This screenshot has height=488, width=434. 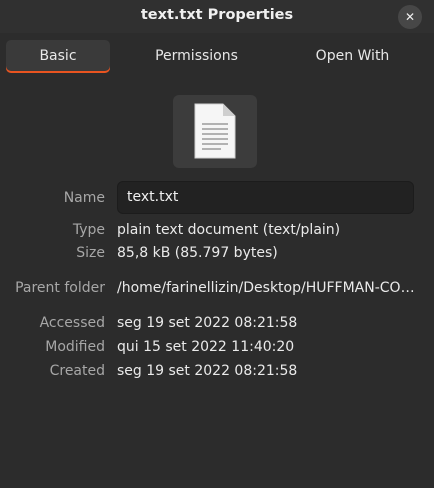 I want to click on window-title: text.txt Properties, so click(x=217, y=15).